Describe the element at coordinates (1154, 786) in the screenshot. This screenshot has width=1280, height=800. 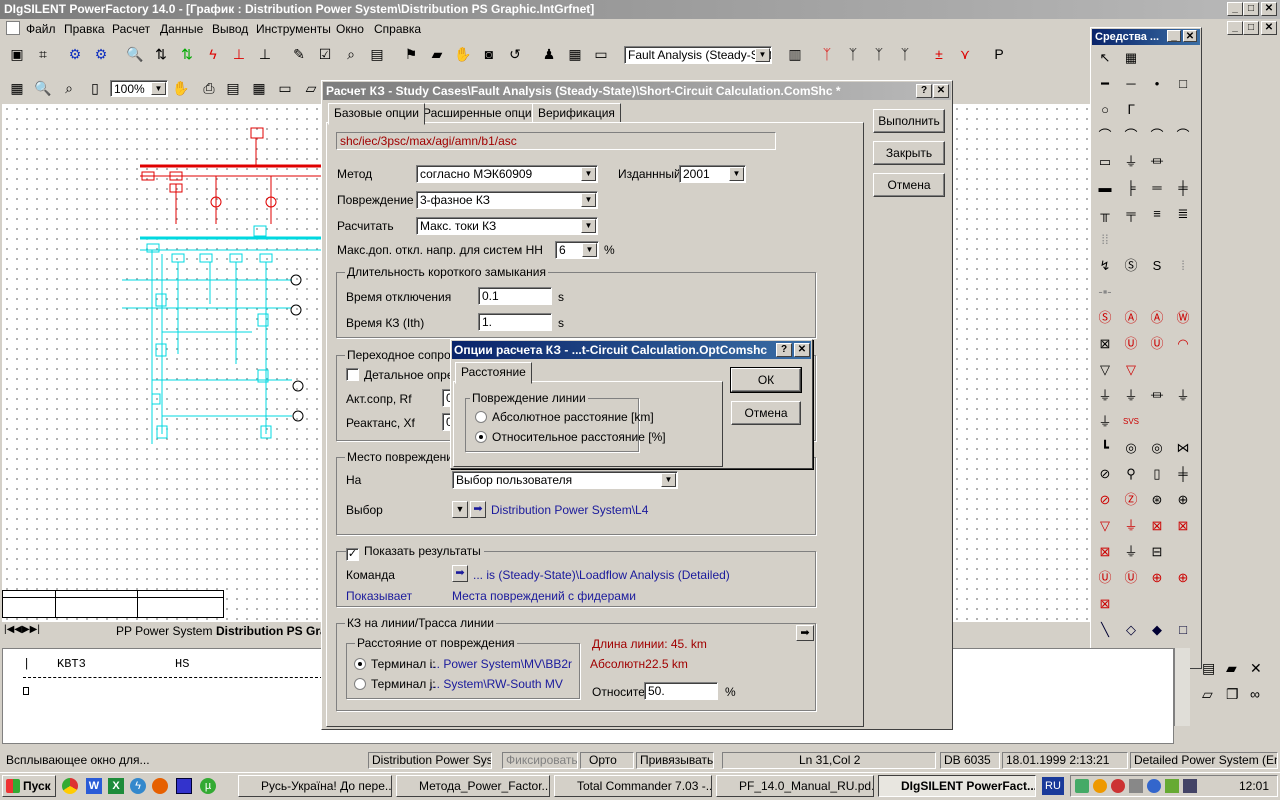
I see `tray-update-icon` at that location.